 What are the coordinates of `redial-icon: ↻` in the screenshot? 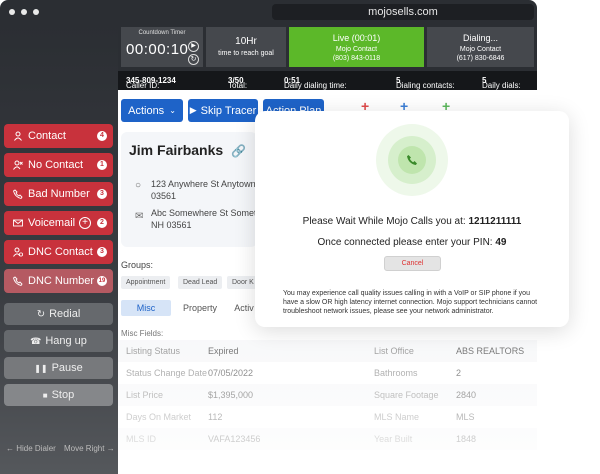 It's located at (41, 314).